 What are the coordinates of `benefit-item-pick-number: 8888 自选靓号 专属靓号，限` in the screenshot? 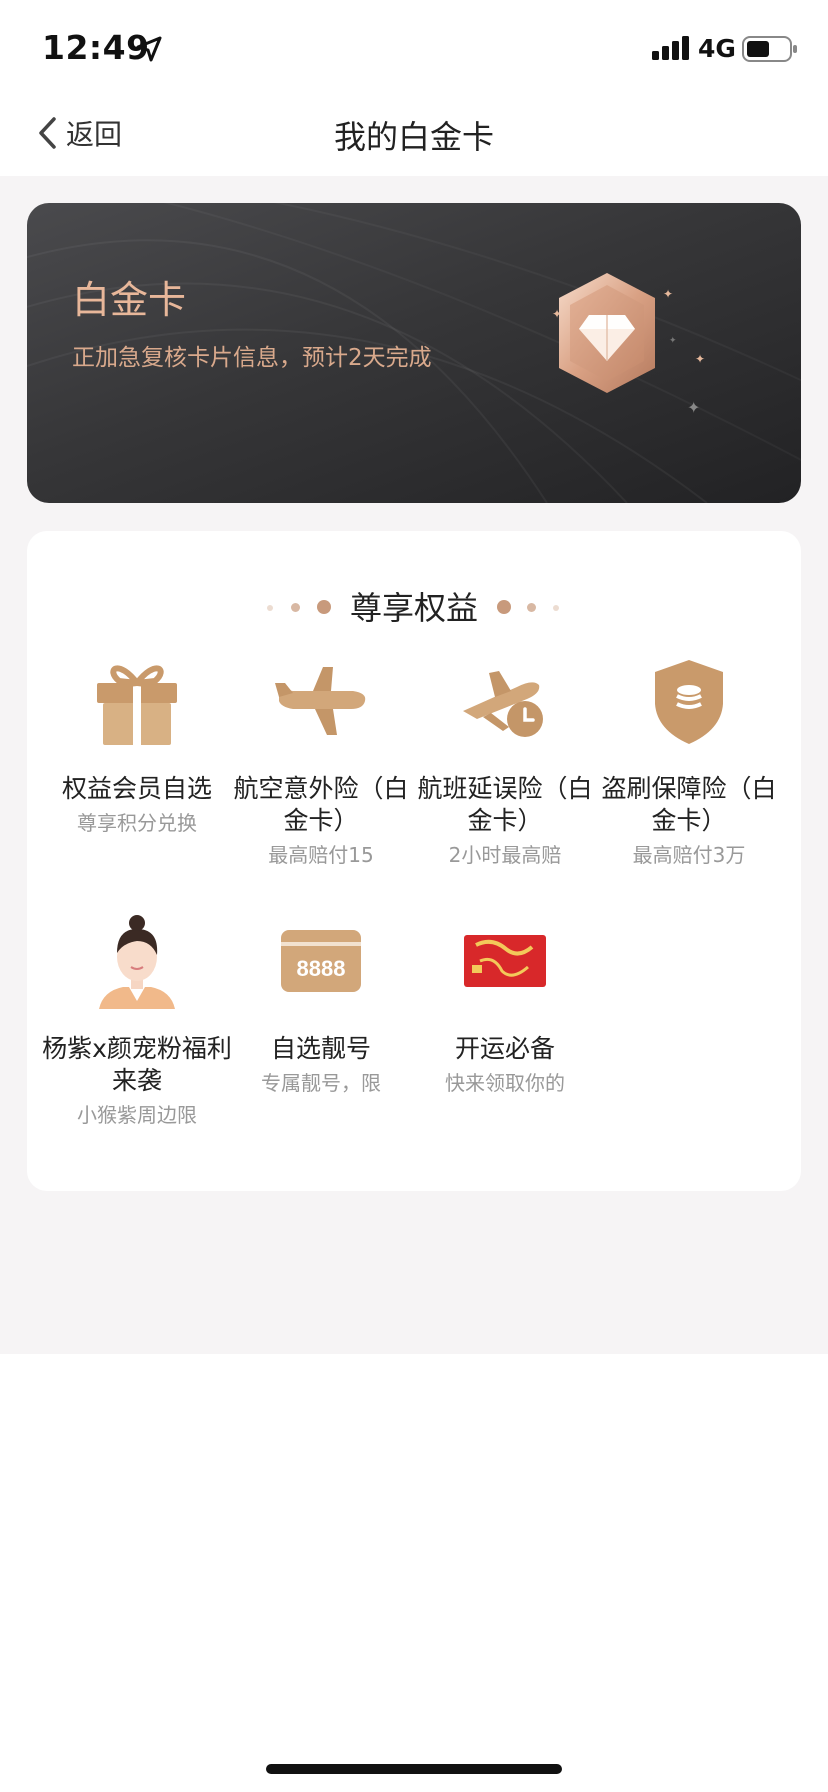 It's located at (321, 1003).